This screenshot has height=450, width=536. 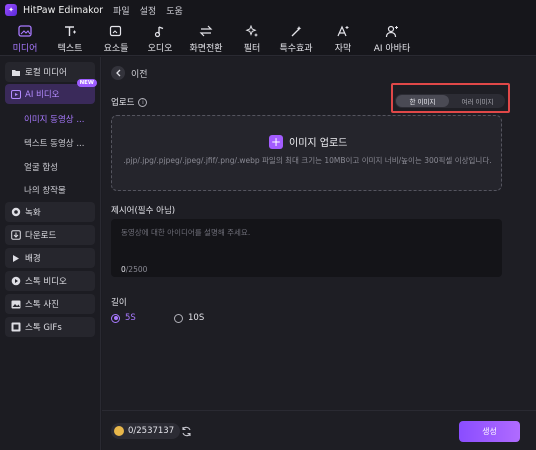 What do you see at coordinates (11, 10) in the screenshot?
I see `app-logo: ✦` at bounding box center [11, 10].